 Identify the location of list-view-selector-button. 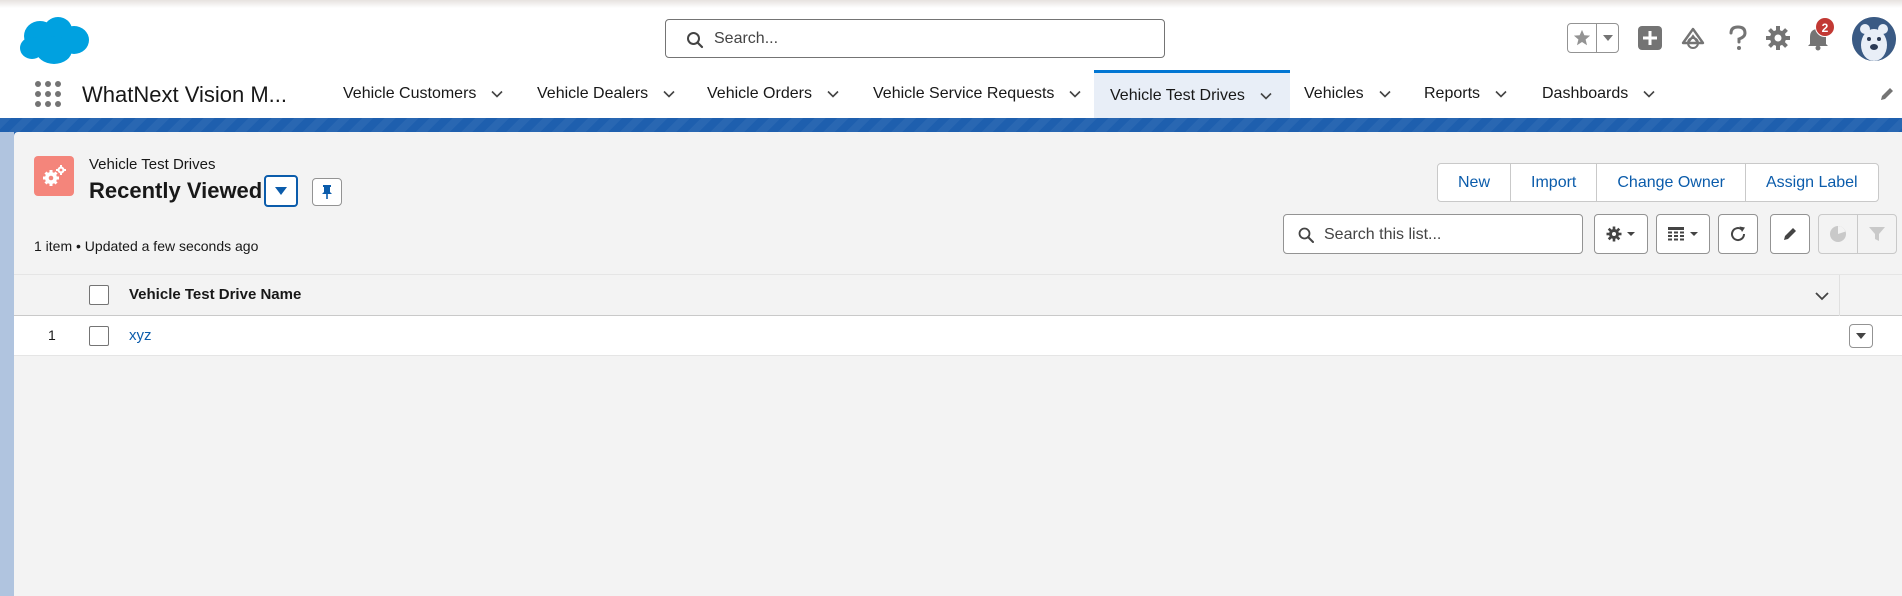
(281, 191).